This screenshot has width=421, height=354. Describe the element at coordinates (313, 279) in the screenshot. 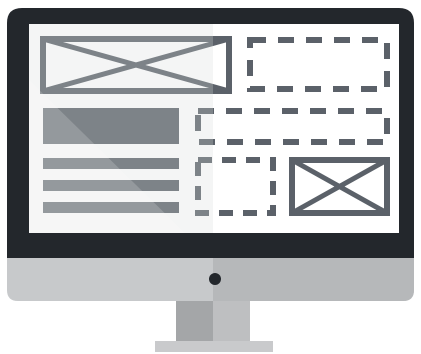

I see `monitor-chin-shade` at that location.